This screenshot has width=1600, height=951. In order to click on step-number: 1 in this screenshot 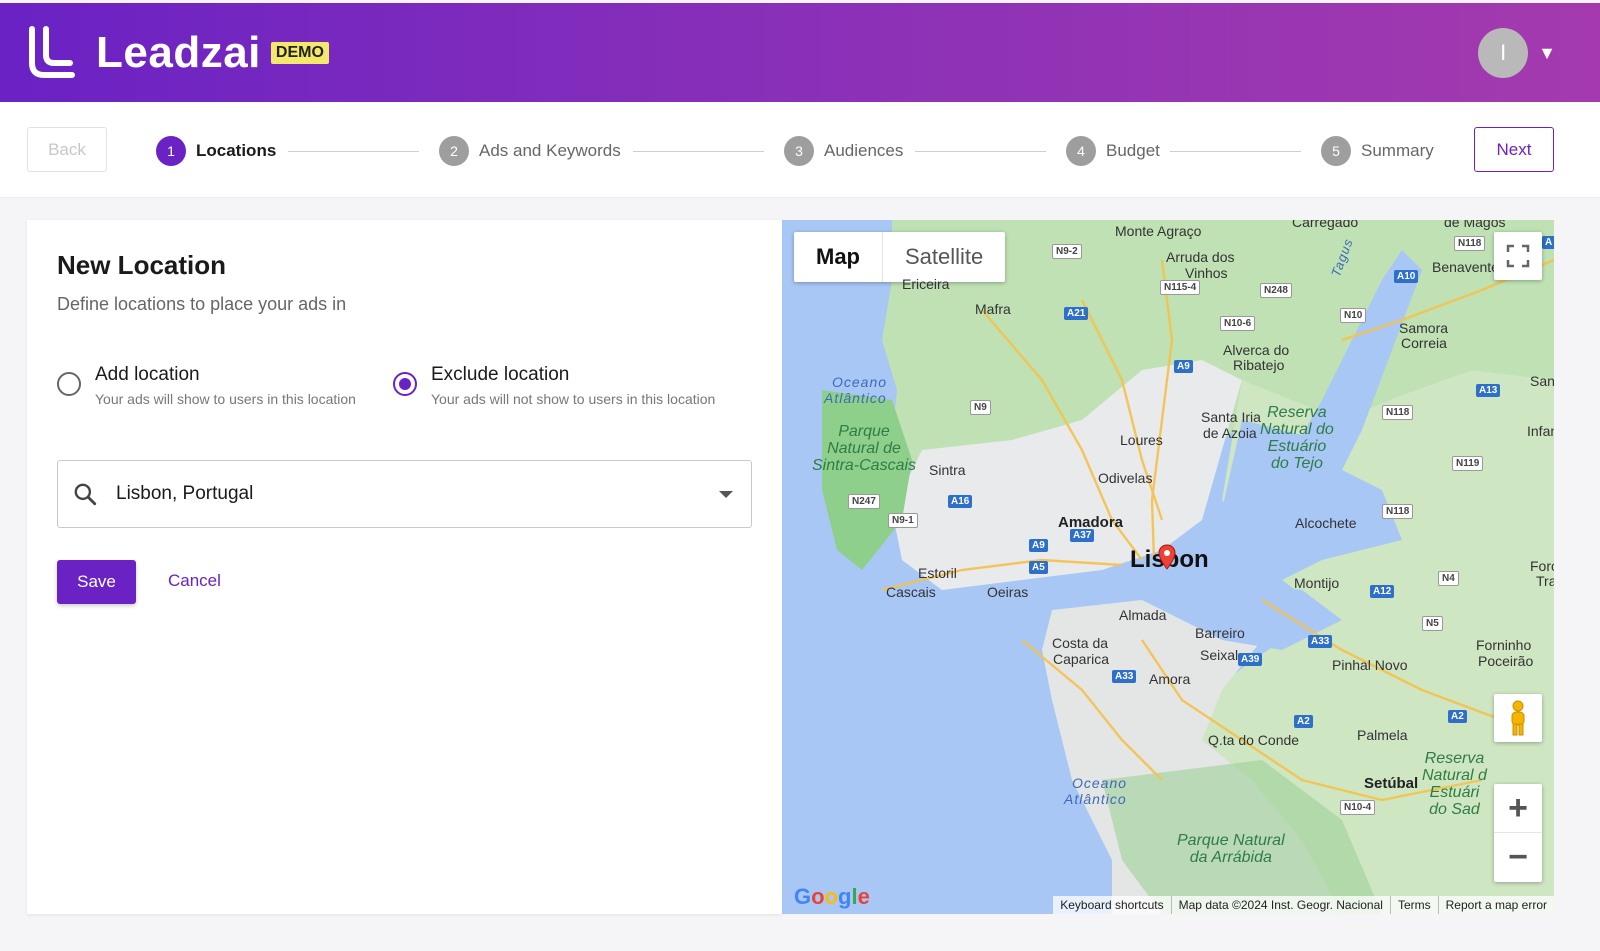, I will do `click(171, 151)`.